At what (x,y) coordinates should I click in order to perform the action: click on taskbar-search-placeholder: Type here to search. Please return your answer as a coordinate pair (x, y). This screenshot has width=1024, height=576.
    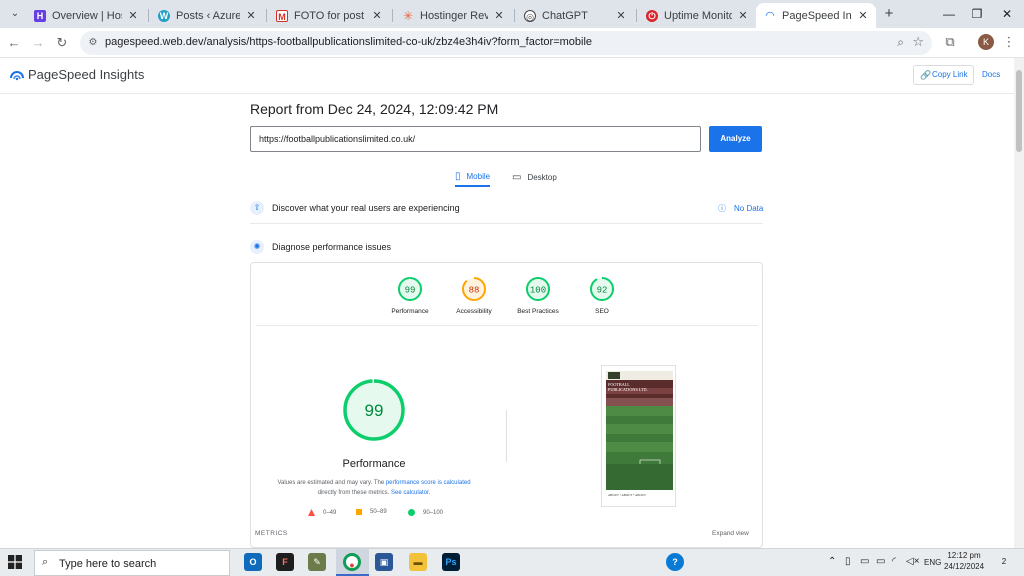
    Looking at the image, I should click on (108, 564).